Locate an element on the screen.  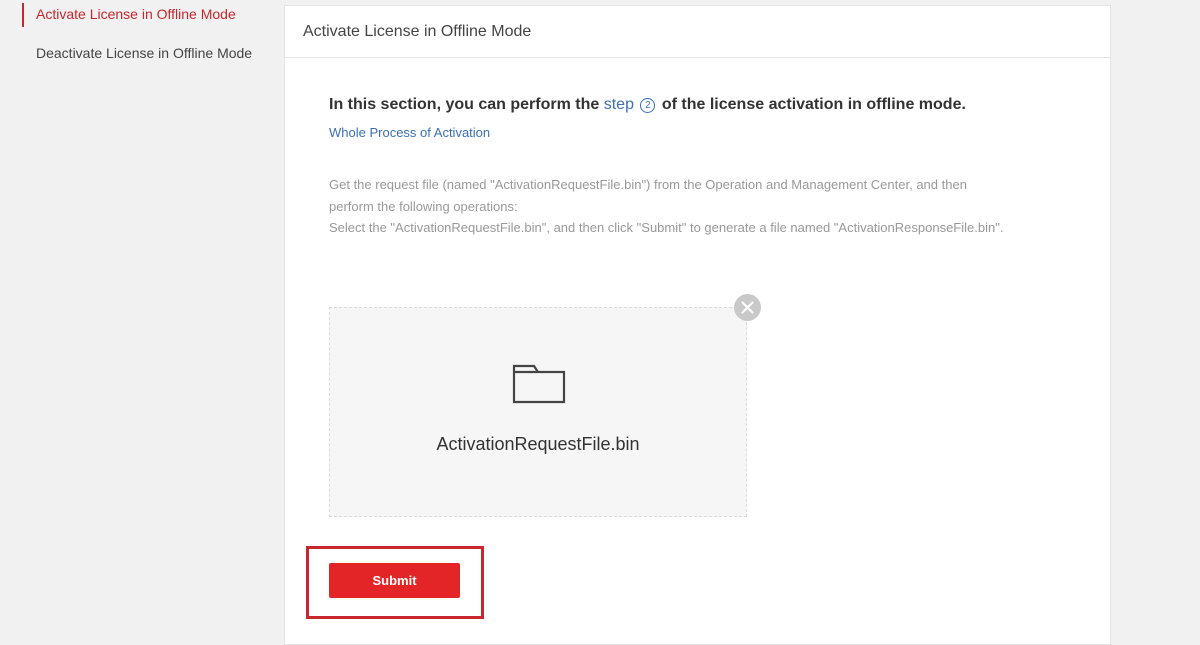
uploaded-file-name: ActivationRequestFile.bin is located at coordinates (538, 444).